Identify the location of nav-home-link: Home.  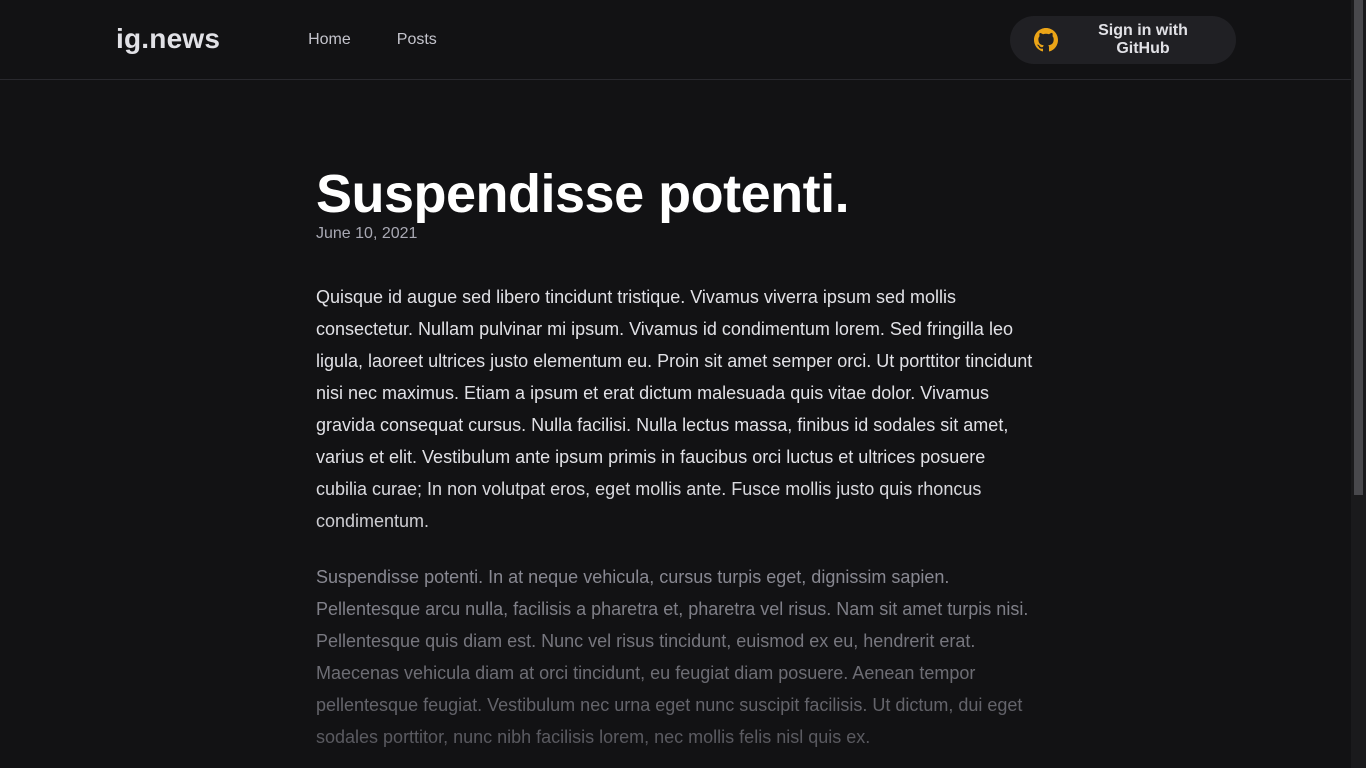
(329, 39).